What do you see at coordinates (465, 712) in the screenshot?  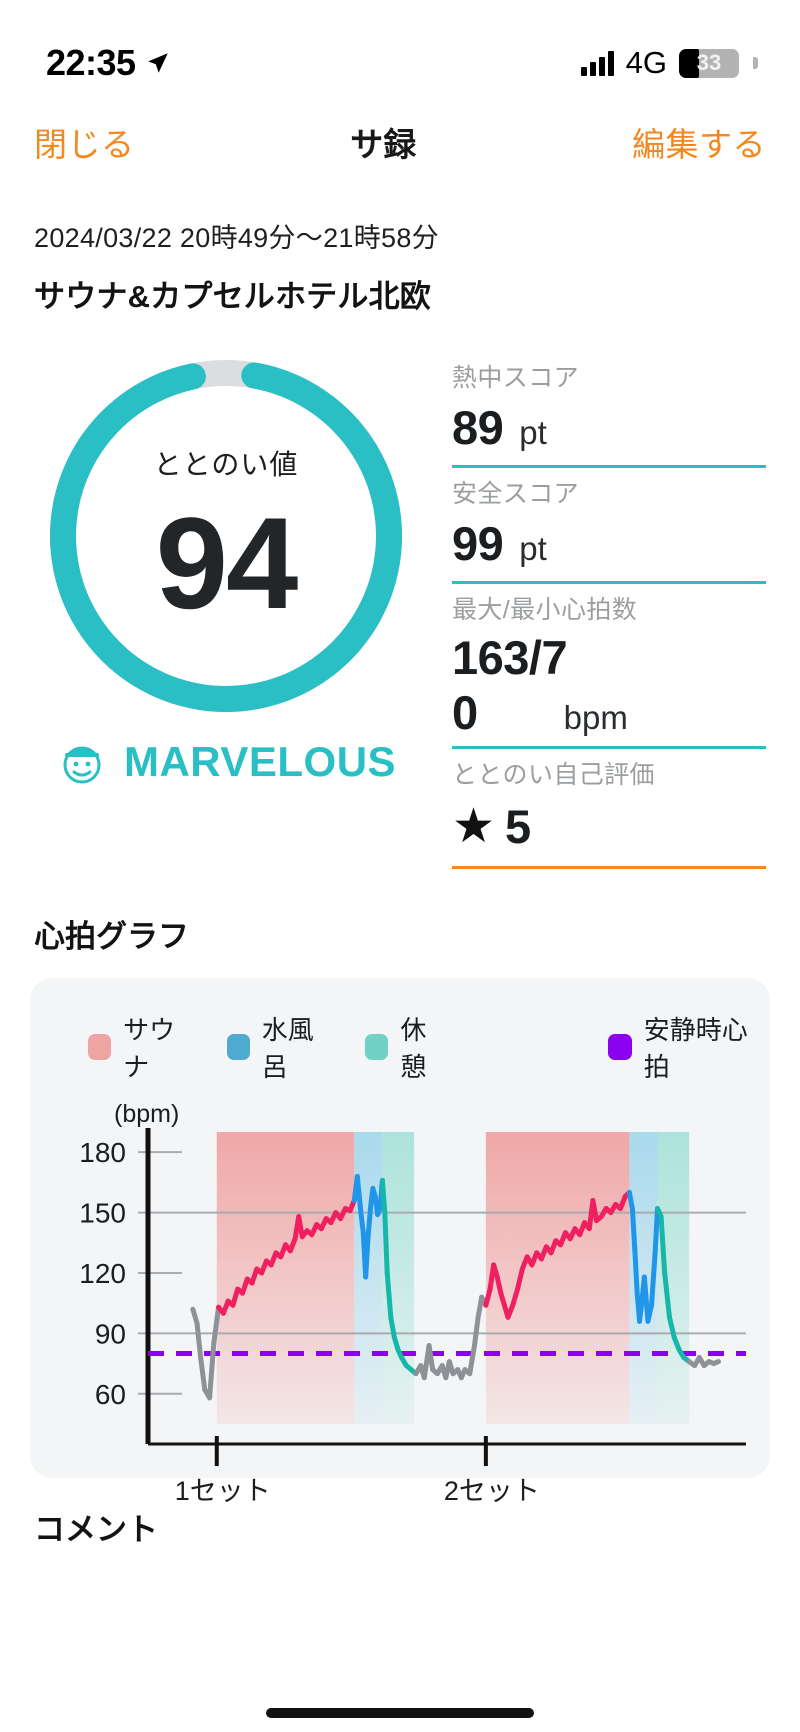 I see `stat-value-line2: 0` at bounding box center [465, 712].